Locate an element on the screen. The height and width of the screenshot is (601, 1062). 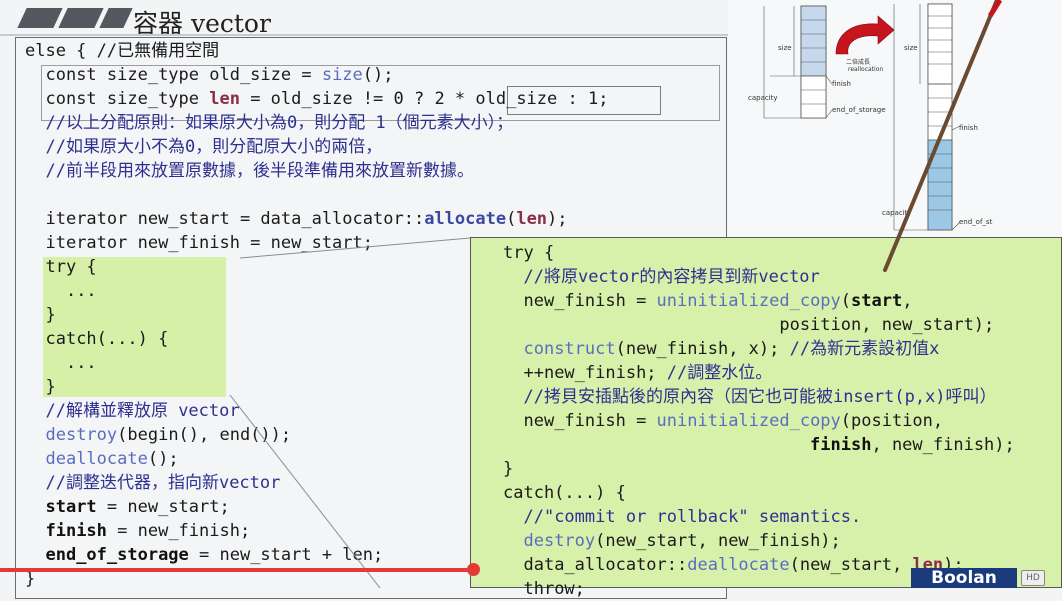
channel-logo: Boolan is located at coordinates (964, 578).